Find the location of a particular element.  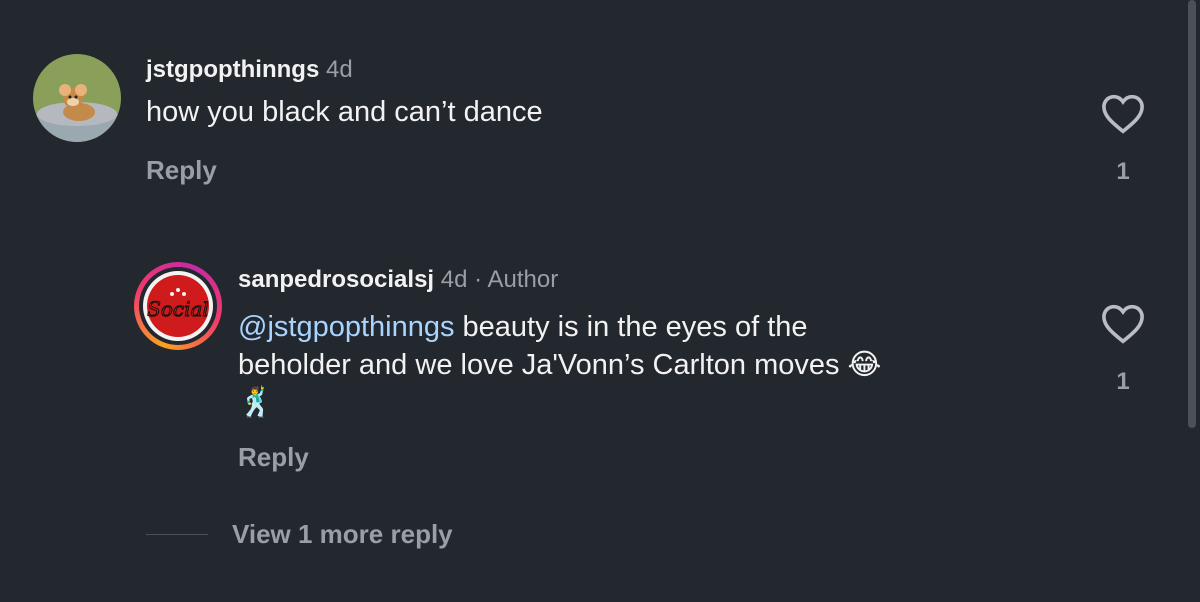

divider-line is located at coordinates (177, 534).